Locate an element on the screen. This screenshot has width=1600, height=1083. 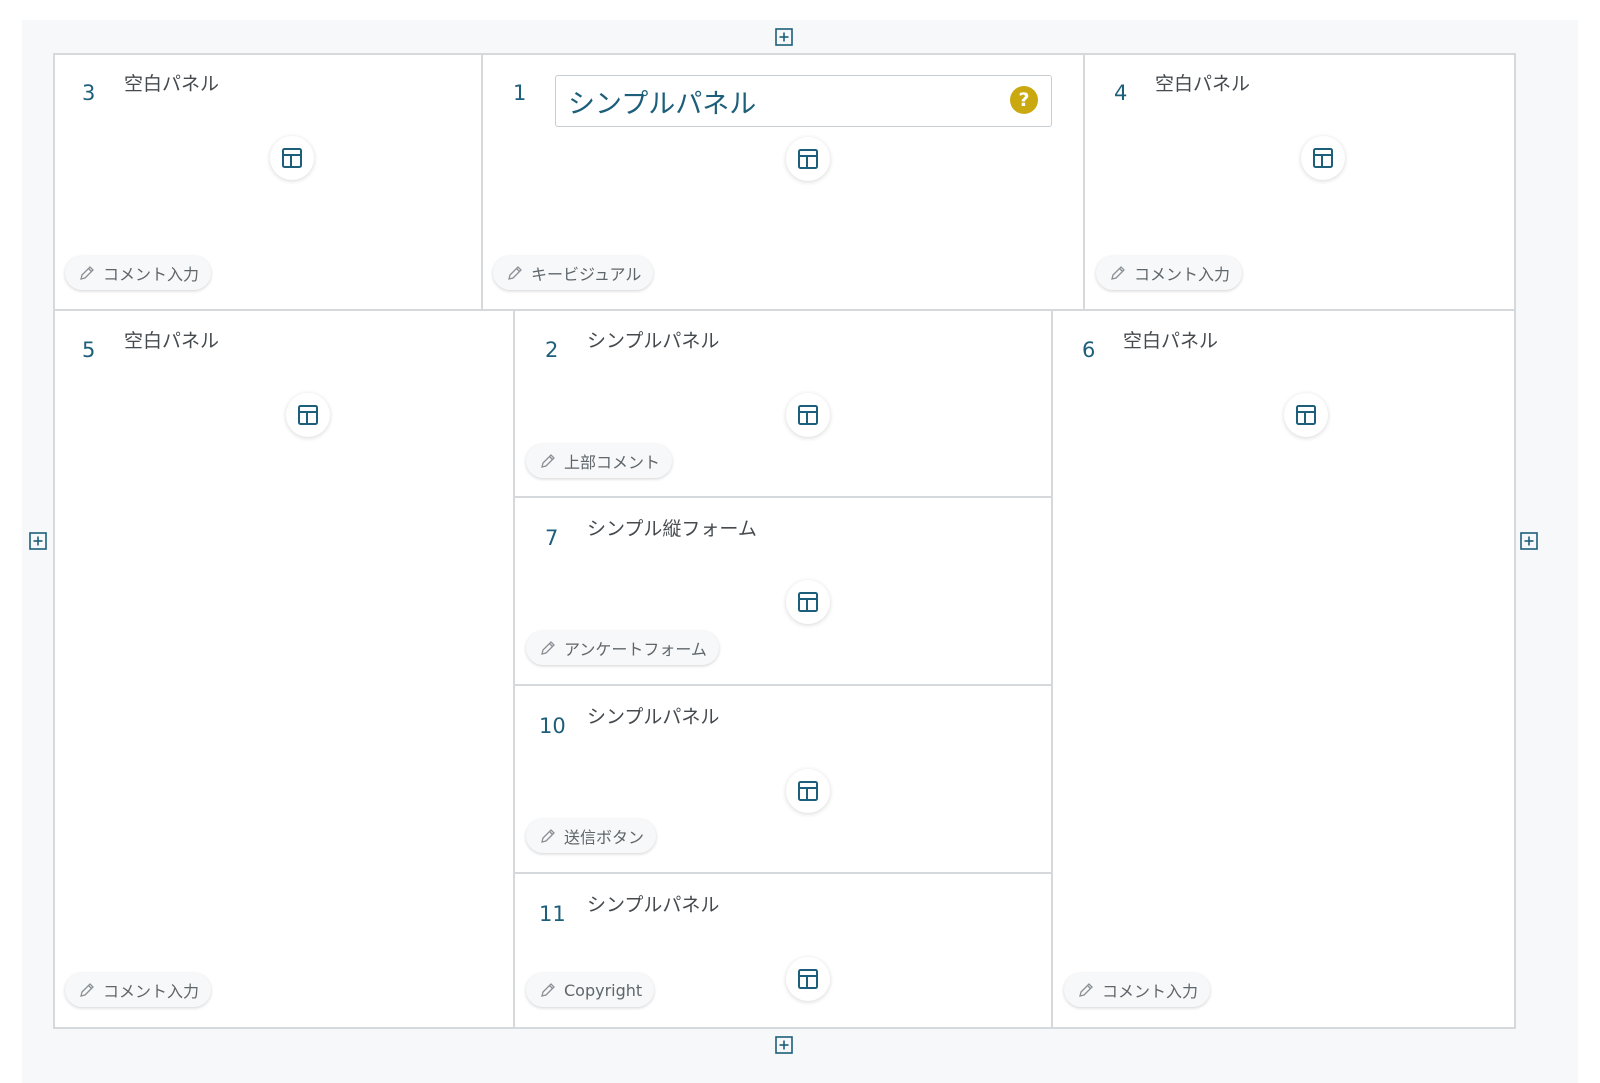
panel-10: 10 シンプルパネル 送信ボタン is located at coordinates (783, 779).